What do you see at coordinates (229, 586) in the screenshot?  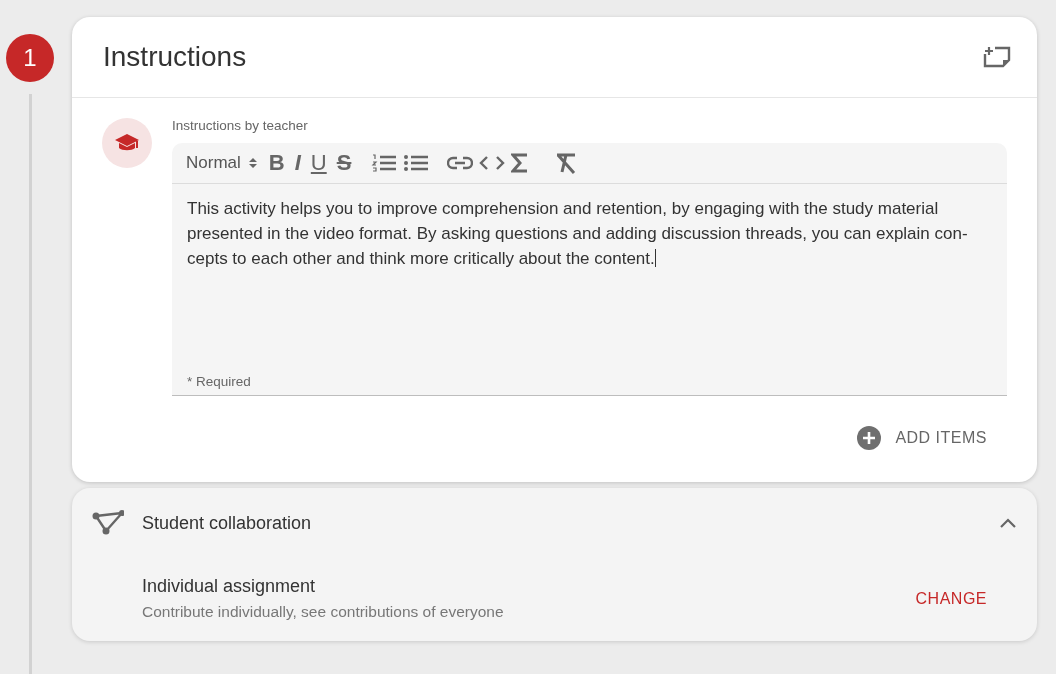 I see `option-title: Individual assignment` at bounding box center [229, 586].